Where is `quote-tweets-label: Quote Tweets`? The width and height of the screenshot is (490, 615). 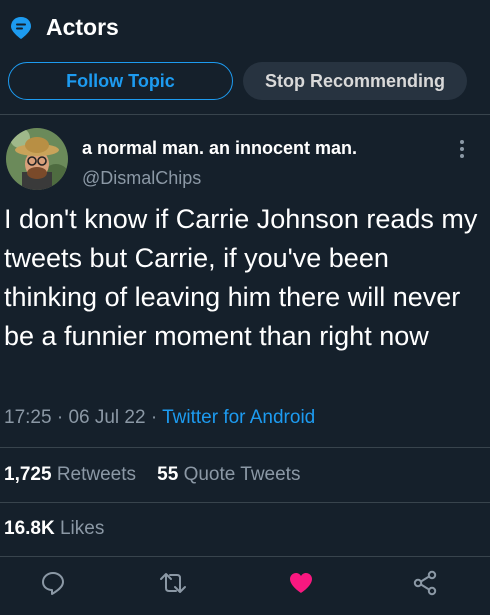 quote-tweets-label: Quote Tweets is located at coordinates (242, 474).